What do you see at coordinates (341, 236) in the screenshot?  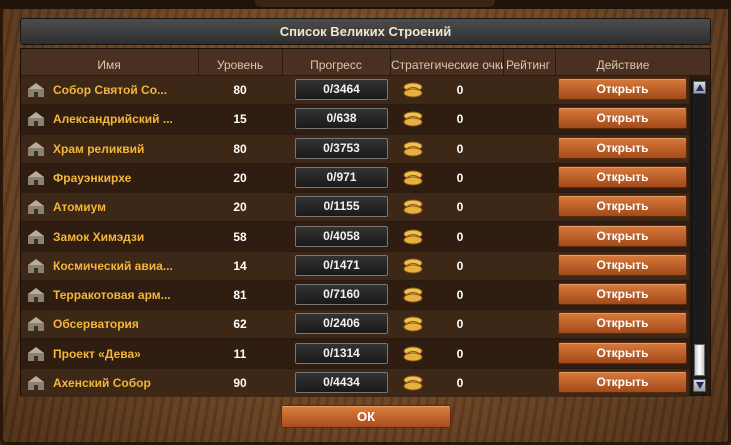 I see `progress-box: 0/4058` at bounding box center [341, 236].